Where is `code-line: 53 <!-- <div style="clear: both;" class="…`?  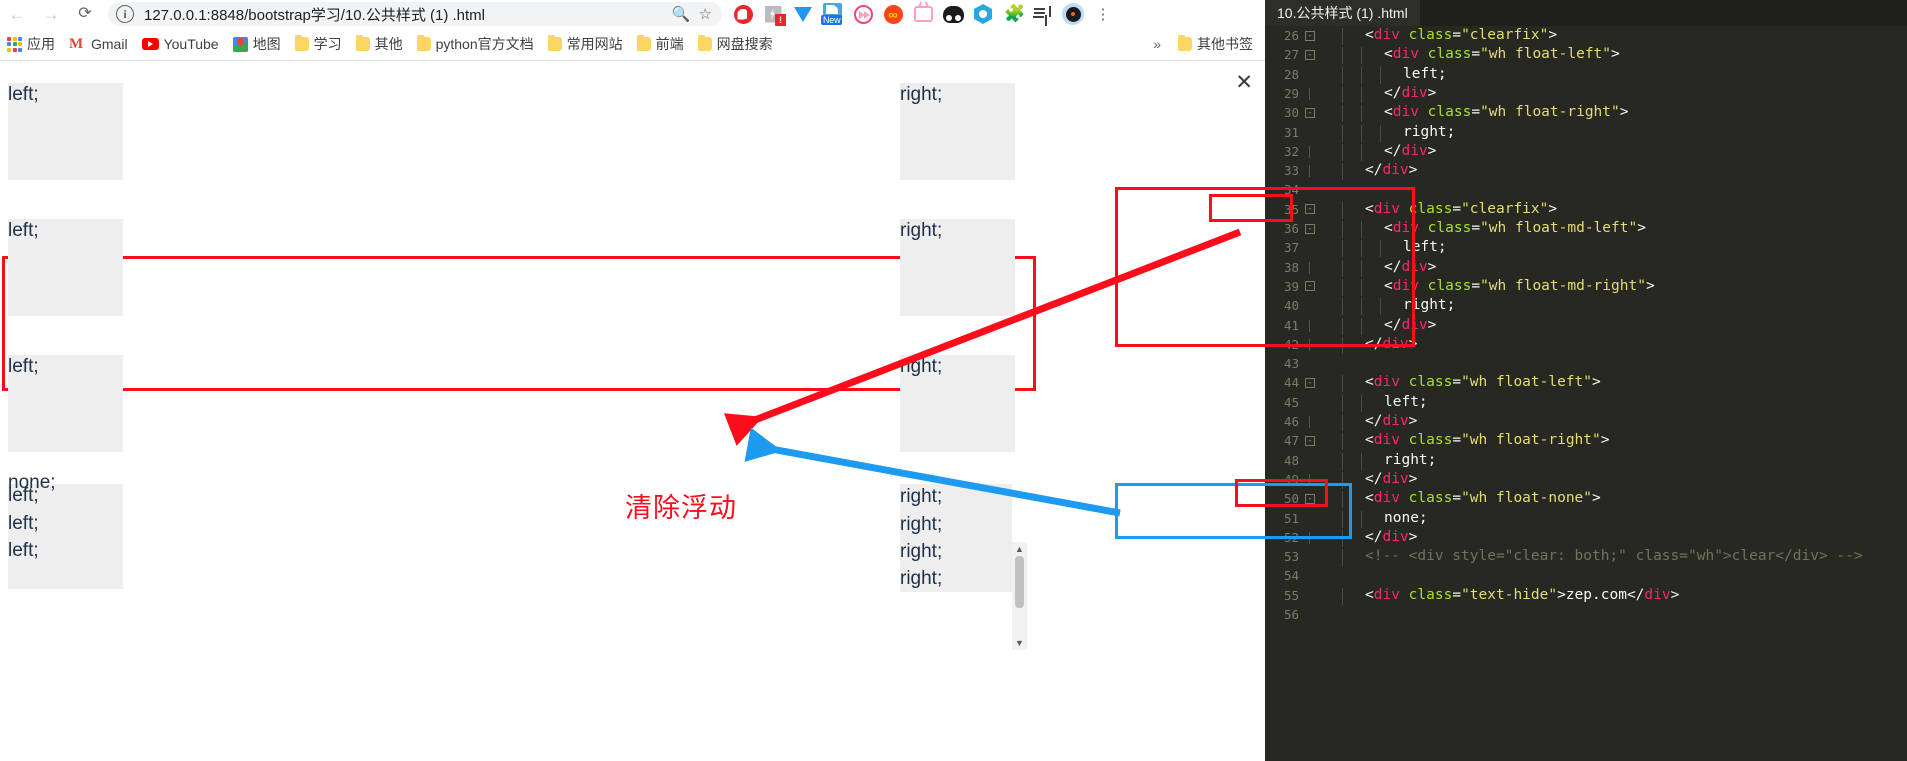
code-line: 53 <!-- <div style="clear: both;" class="… is located at coordinates (1586, 557).